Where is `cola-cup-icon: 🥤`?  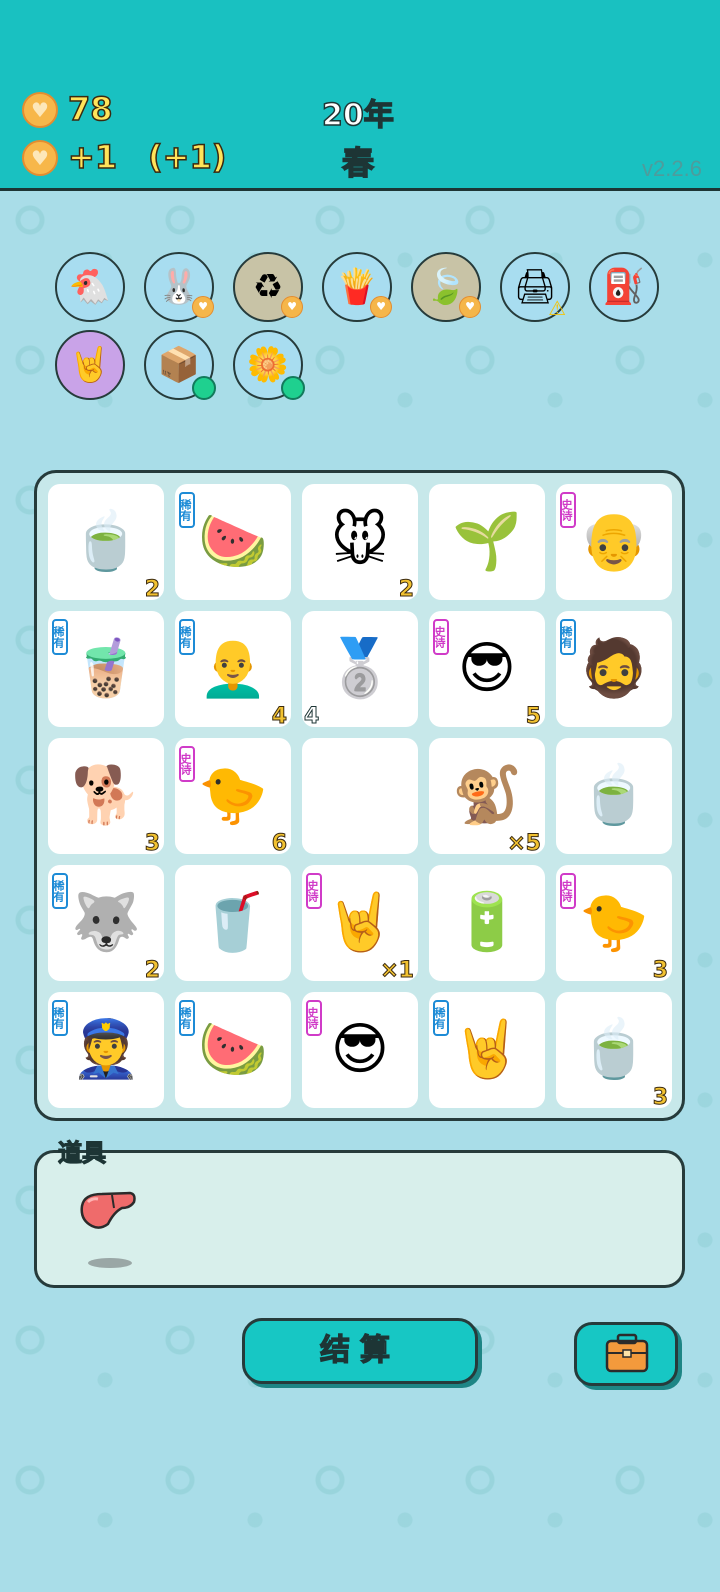
cola-cup-icon: 🥤 is located at coordinates (233, 922).